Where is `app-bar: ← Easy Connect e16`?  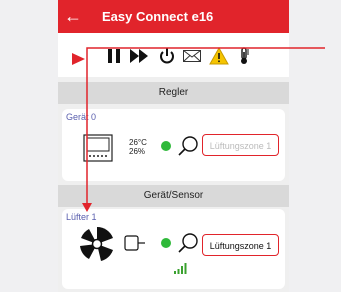 app-bar: ← Easy Connect e16 is located at coordinates (173, 16).